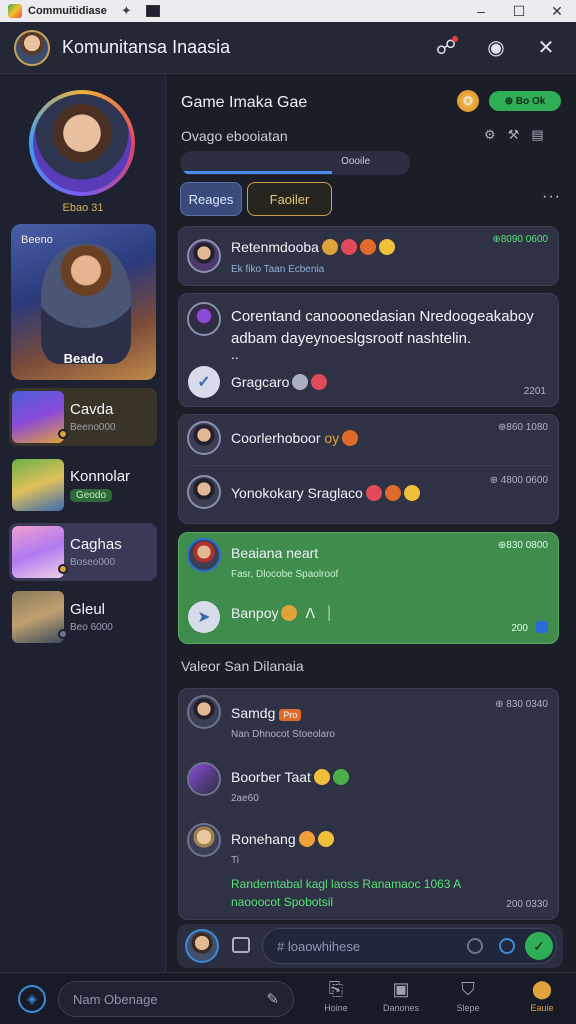  I want to click on bottom-input-placeholder: Nam Obenage, so click(115, 999).